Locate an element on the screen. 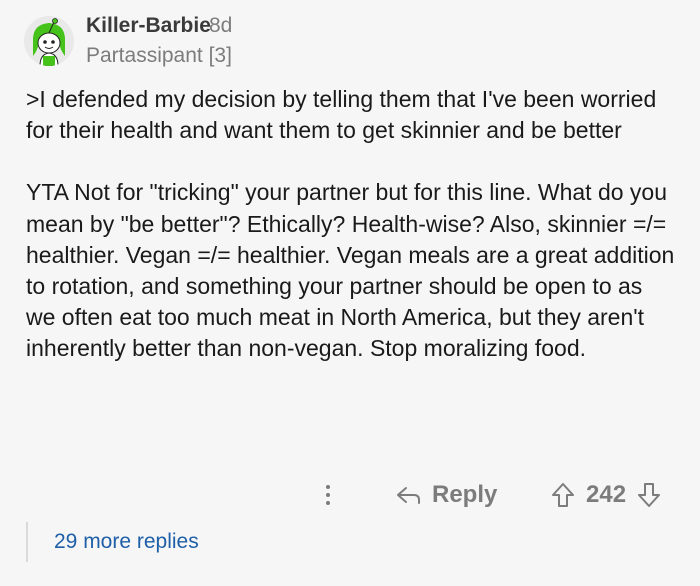 The image size is (700, 586). more-vertical-icon is located at coordinates (328, 495).